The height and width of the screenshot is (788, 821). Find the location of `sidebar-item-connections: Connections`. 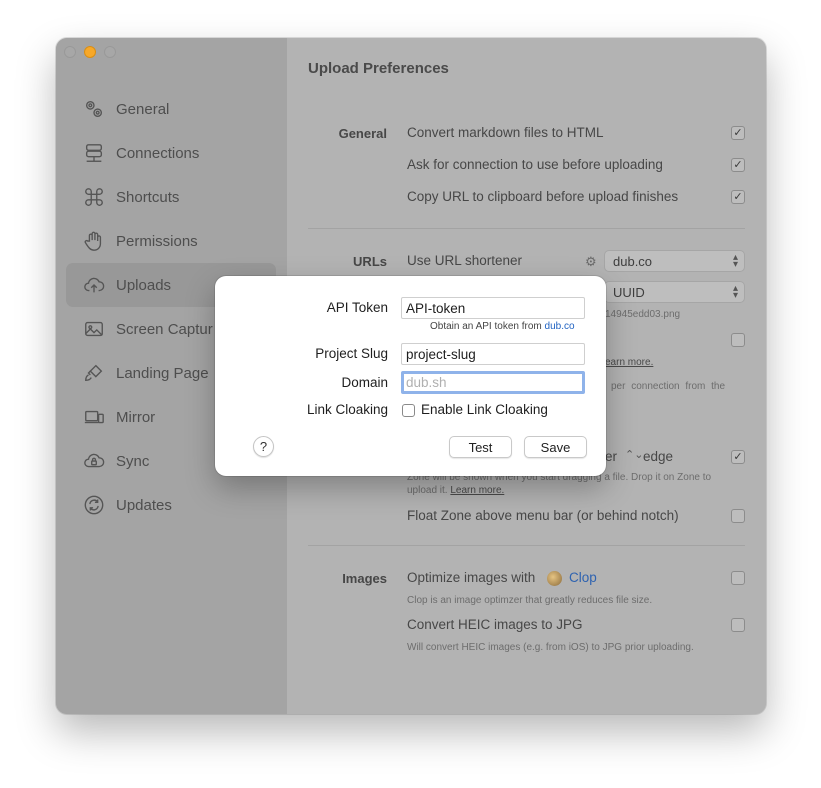

sidebar-item-connections: Connections is located at coordinates (171, 153).